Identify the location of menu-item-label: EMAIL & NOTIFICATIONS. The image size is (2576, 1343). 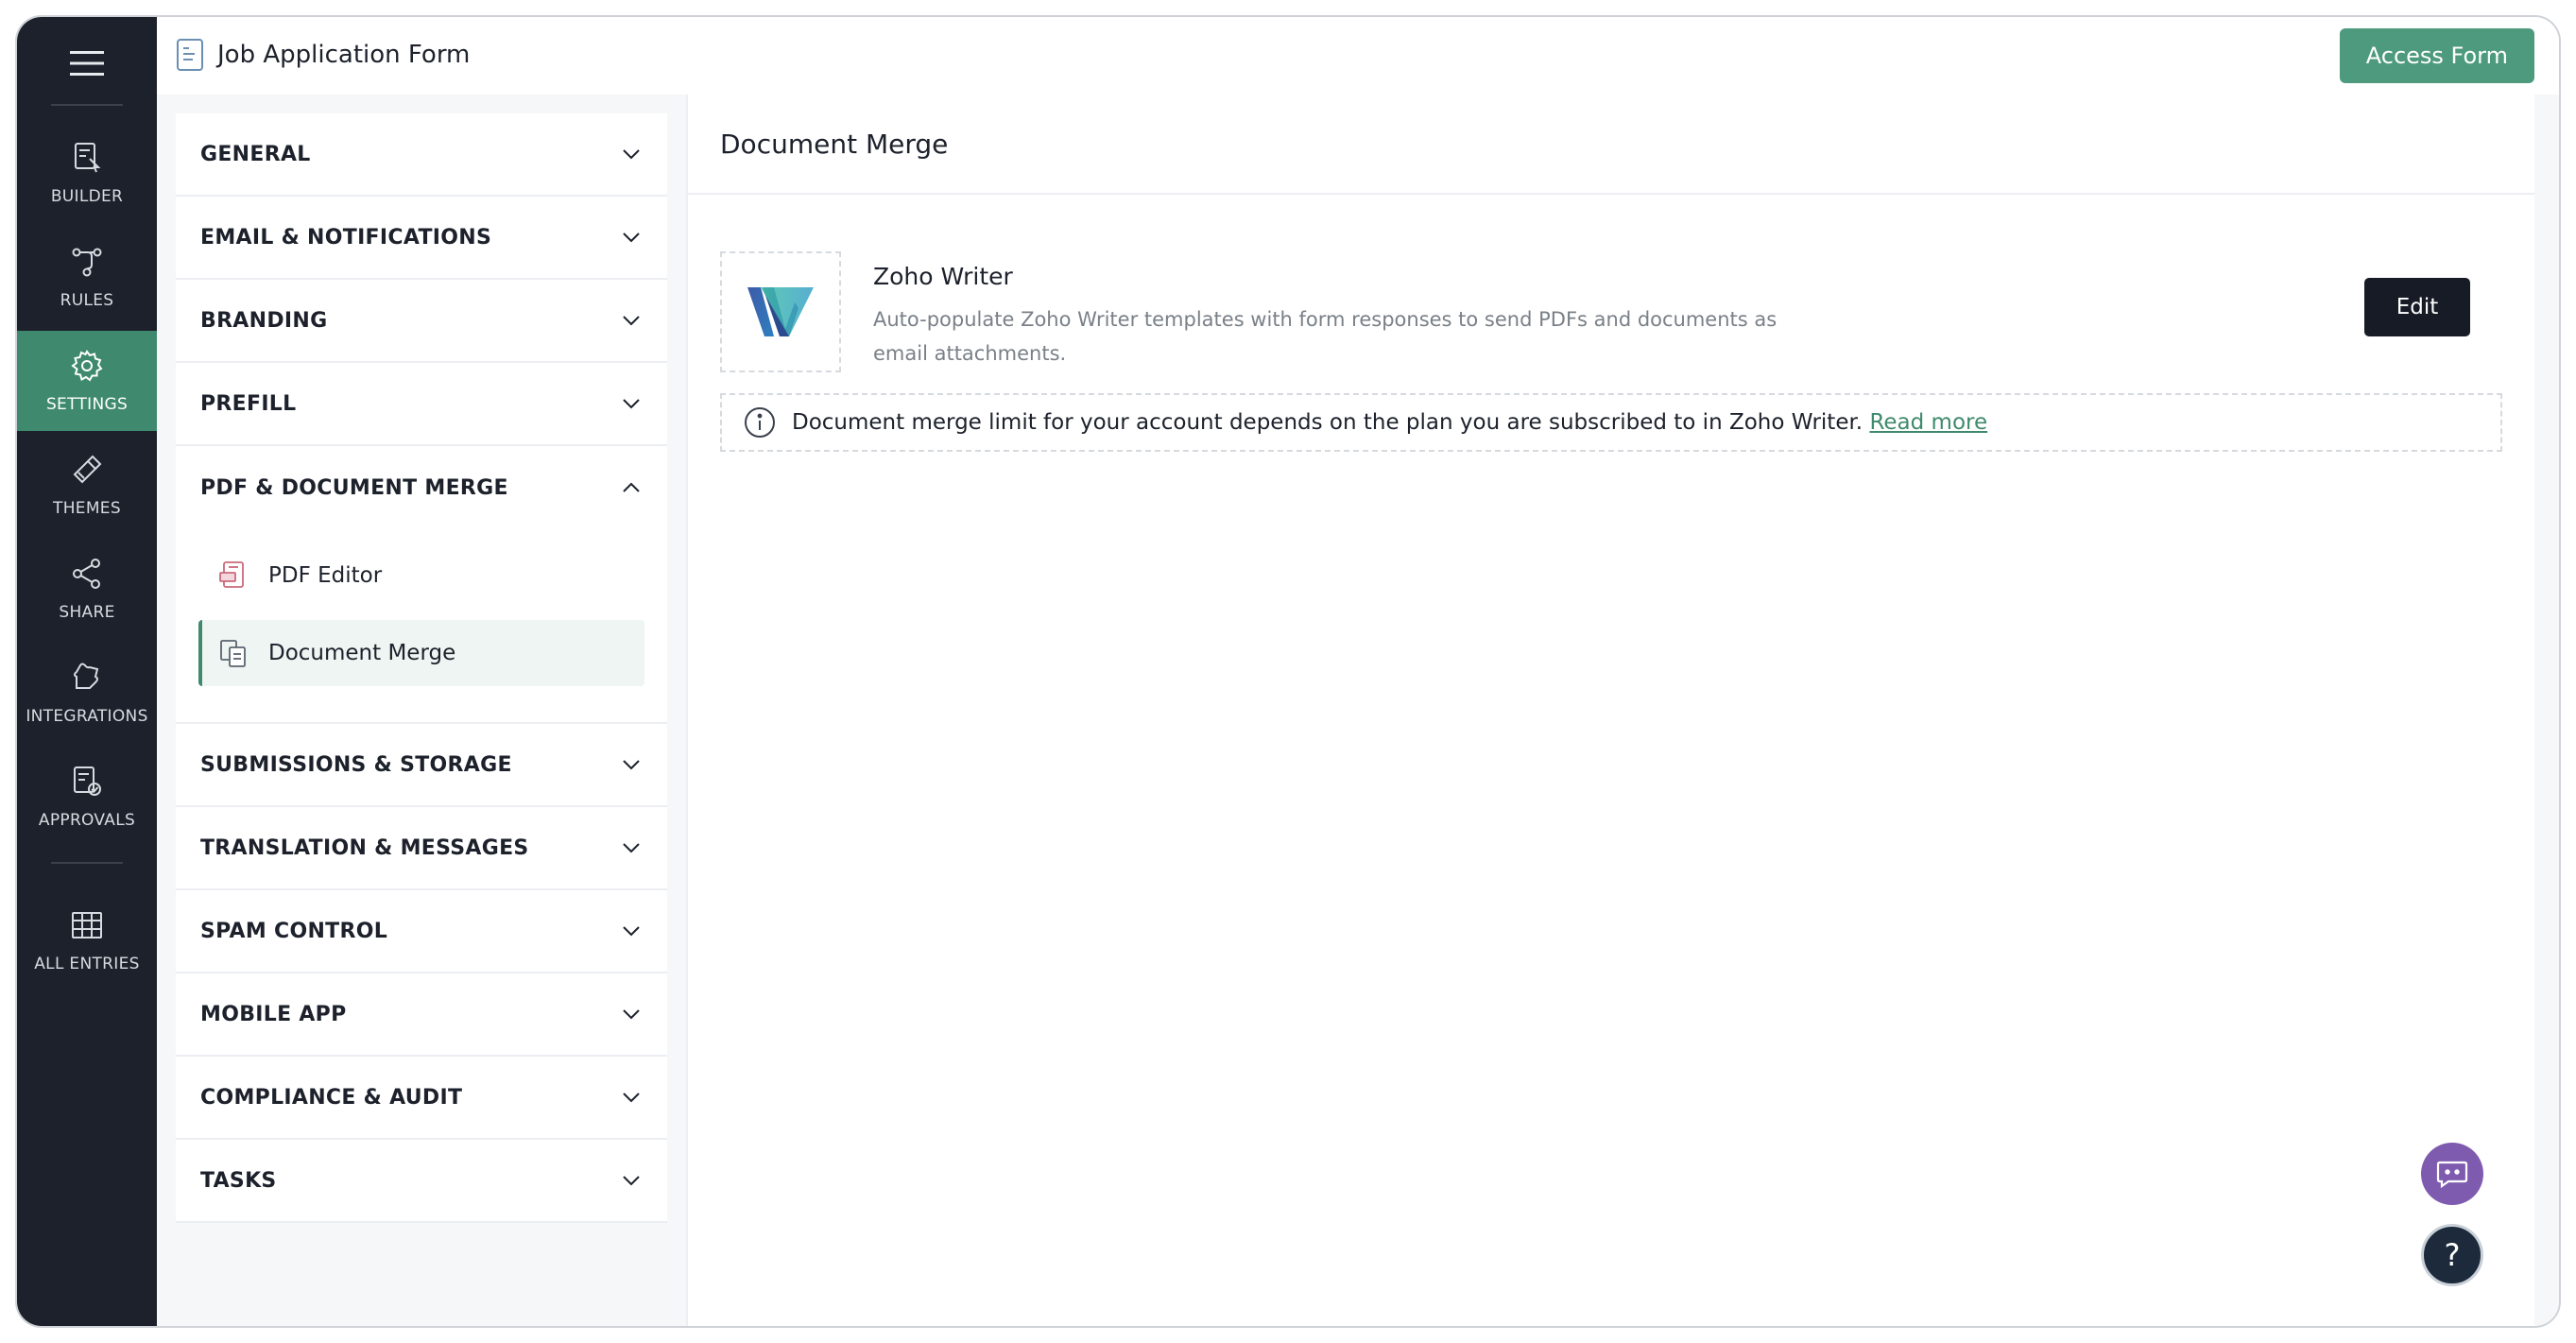
(346, 238).